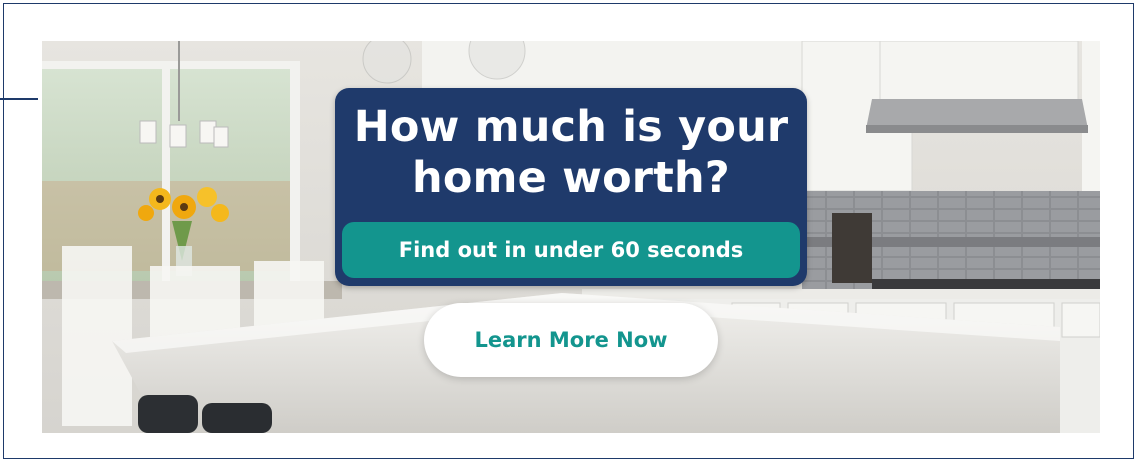 The height and width of the screenshot is (463, 1139). I want to click on learn-more-button: Learn More Now, so click(571, 340).